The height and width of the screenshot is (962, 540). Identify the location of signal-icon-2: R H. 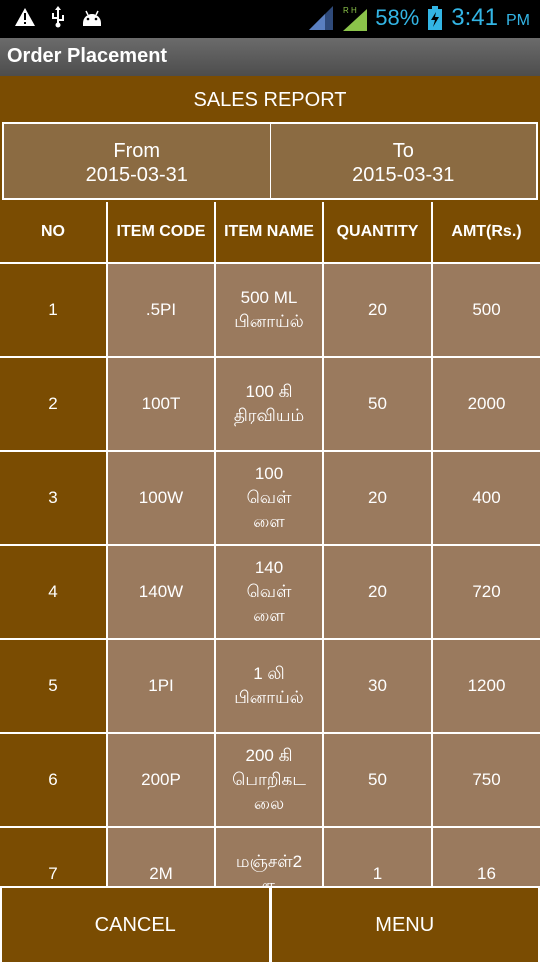
(354, 18).